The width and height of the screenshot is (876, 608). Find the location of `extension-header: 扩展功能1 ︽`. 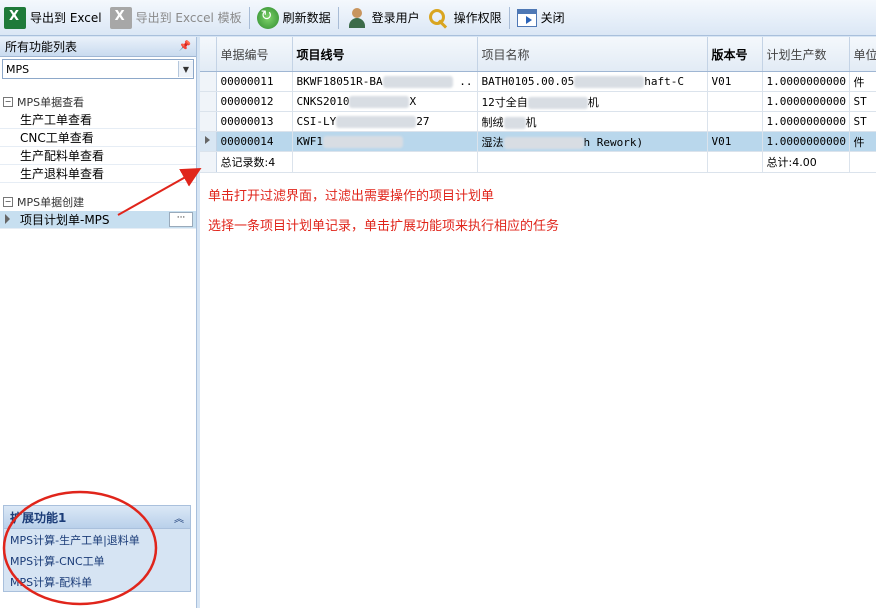

extension-header: 扩展功能1 ︽ is located at coordinates (97, 517).